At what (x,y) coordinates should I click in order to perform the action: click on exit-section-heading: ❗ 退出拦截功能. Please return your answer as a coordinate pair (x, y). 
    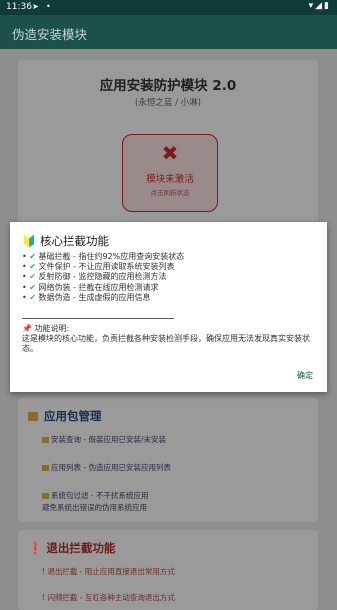
    Looking at the image, I should click on (71, 548).